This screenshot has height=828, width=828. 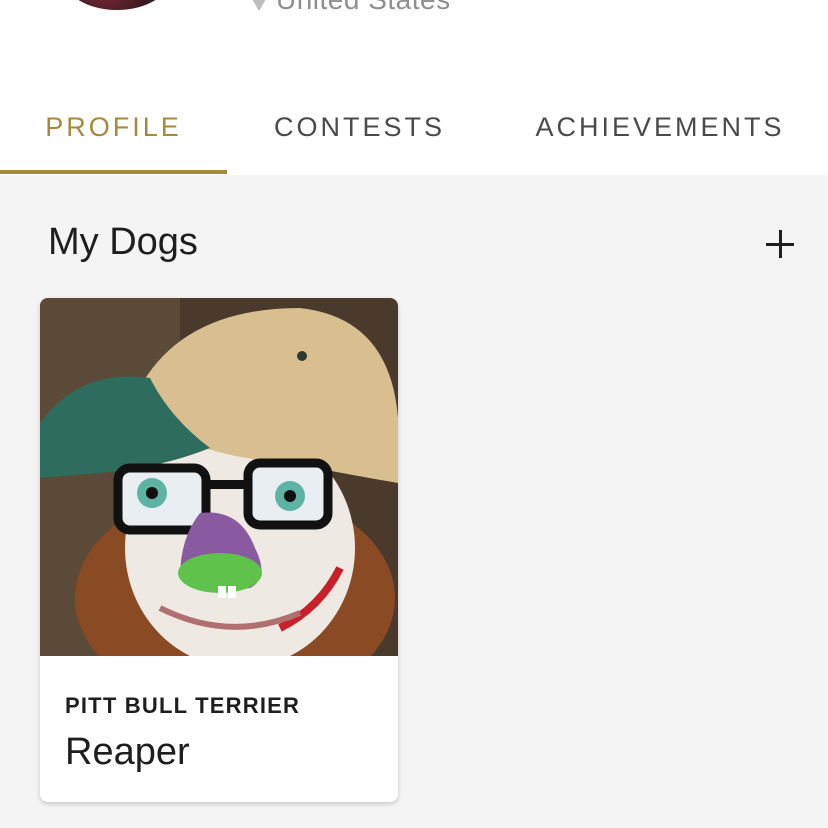 I want to click on add-dog-button, so click(x=780, y=244).